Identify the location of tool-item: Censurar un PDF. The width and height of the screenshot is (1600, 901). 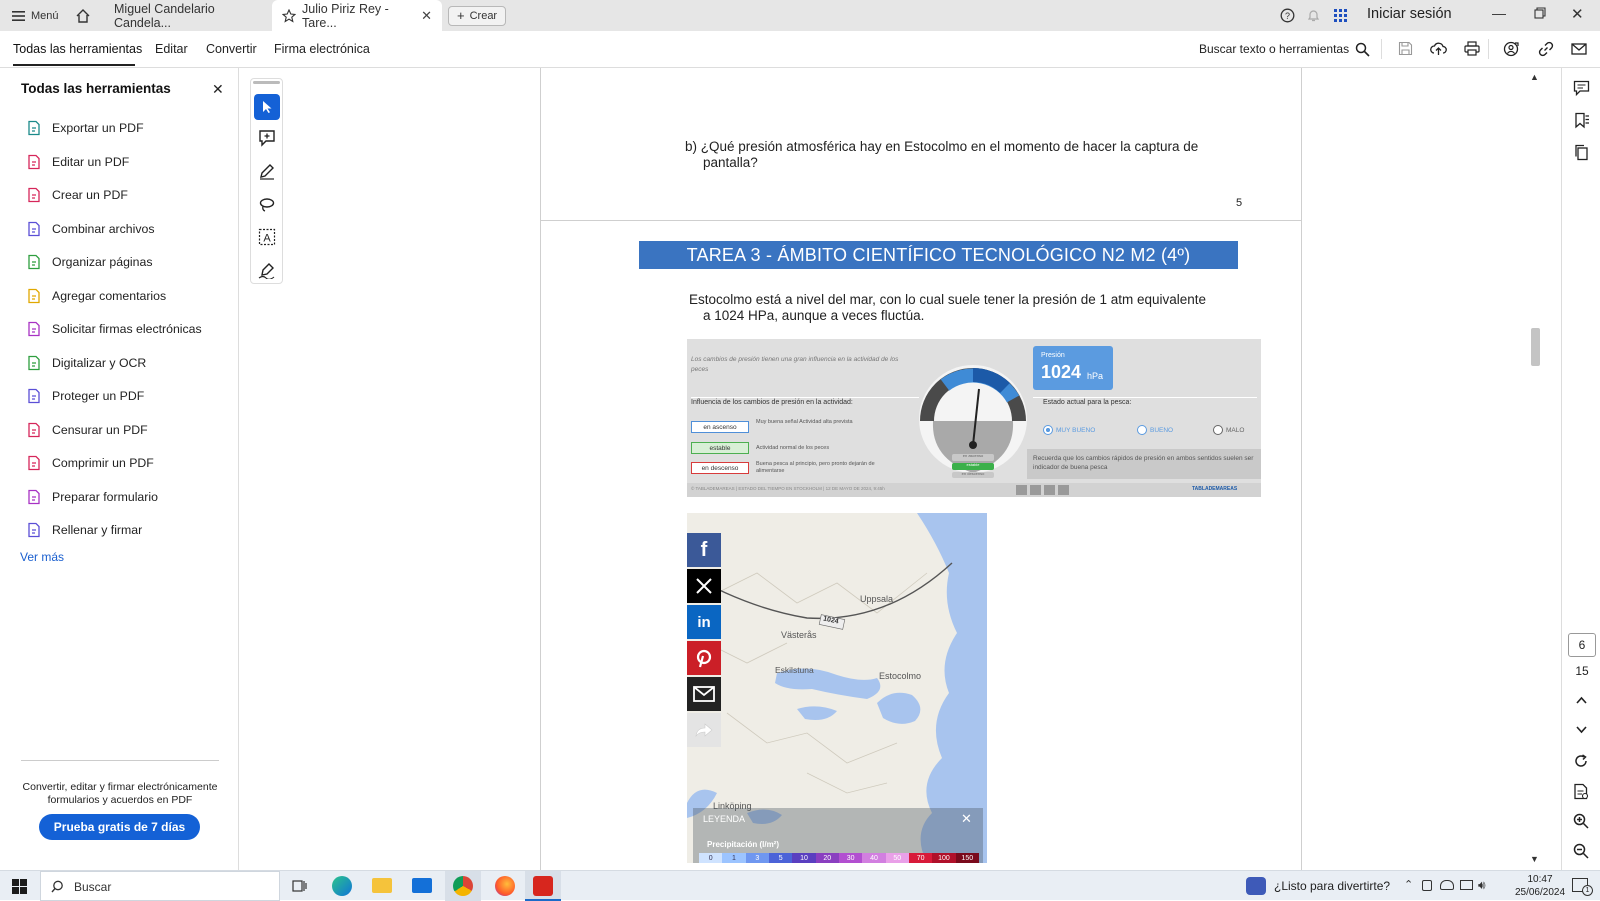
(87, 430).